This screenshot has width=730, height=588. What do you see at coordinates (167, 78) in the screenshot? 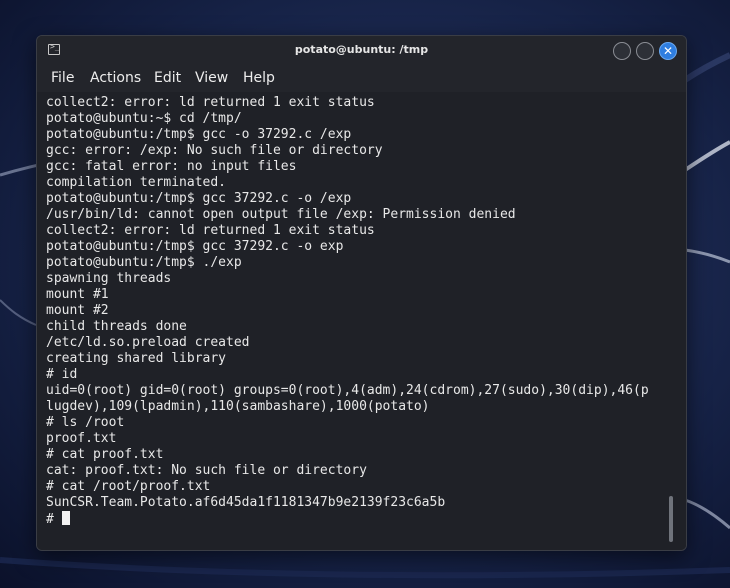
I see `menu-edit: Edit` at bounding box center [167, 78].